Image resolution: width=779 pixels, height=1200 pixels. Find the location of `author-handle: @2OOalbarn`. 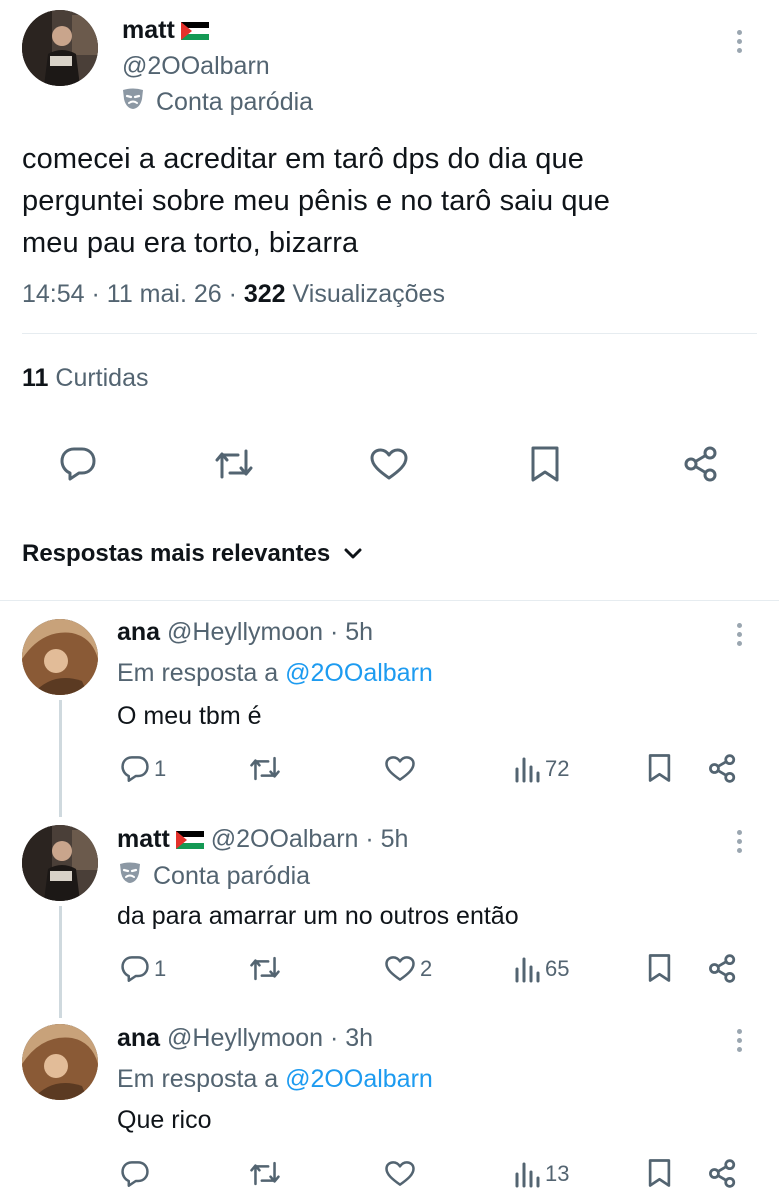

author-handle: @2OOalbarn is located at coordinates (196, 66).